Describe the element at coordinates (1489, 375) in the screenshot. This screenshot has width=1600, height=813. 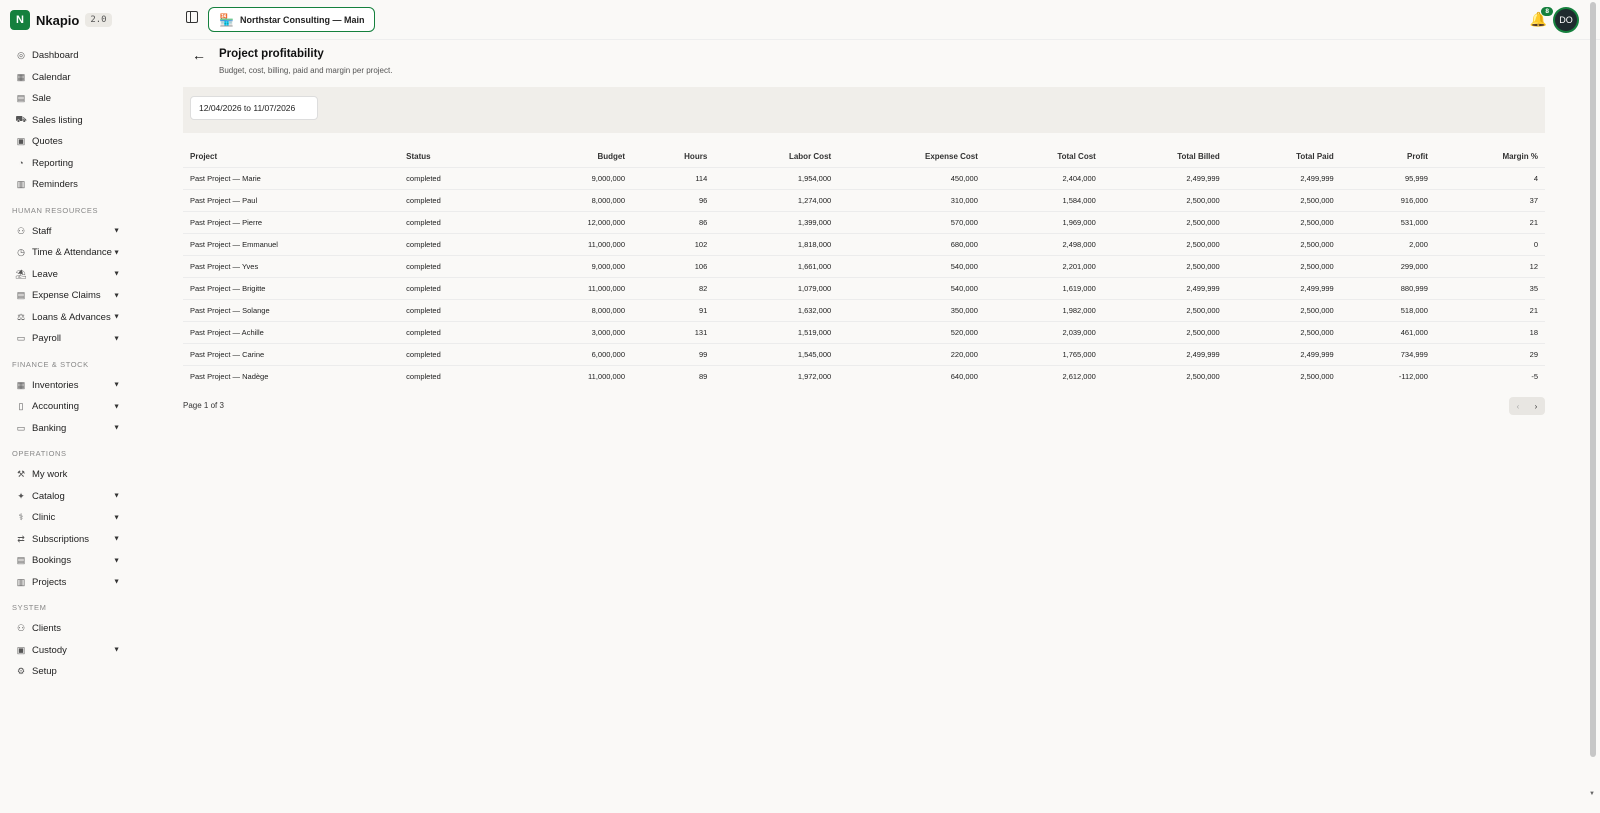
I see `cell-margin: -5` at that location.